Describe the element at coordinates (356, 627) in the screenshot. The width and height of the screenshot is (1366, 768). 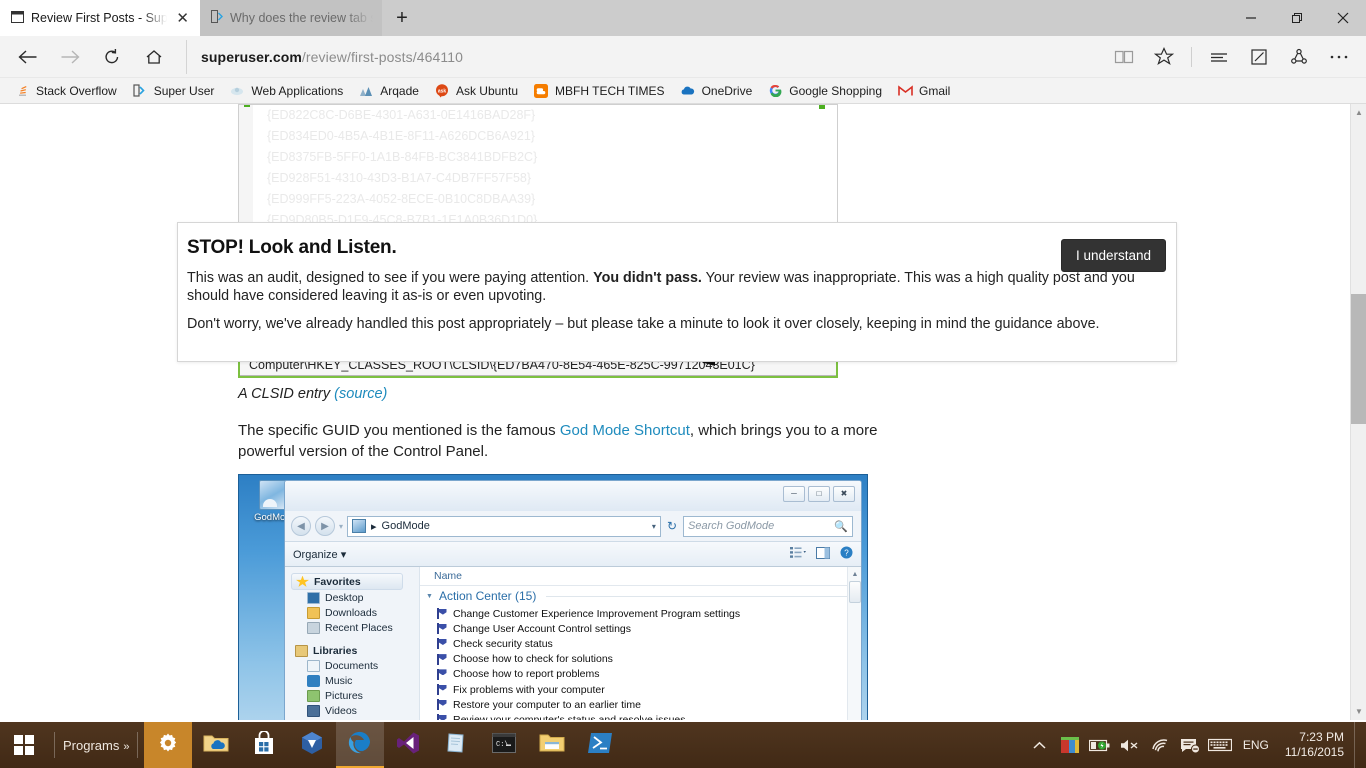
I see `nav-item-recent-places: Recent Places` at that location.